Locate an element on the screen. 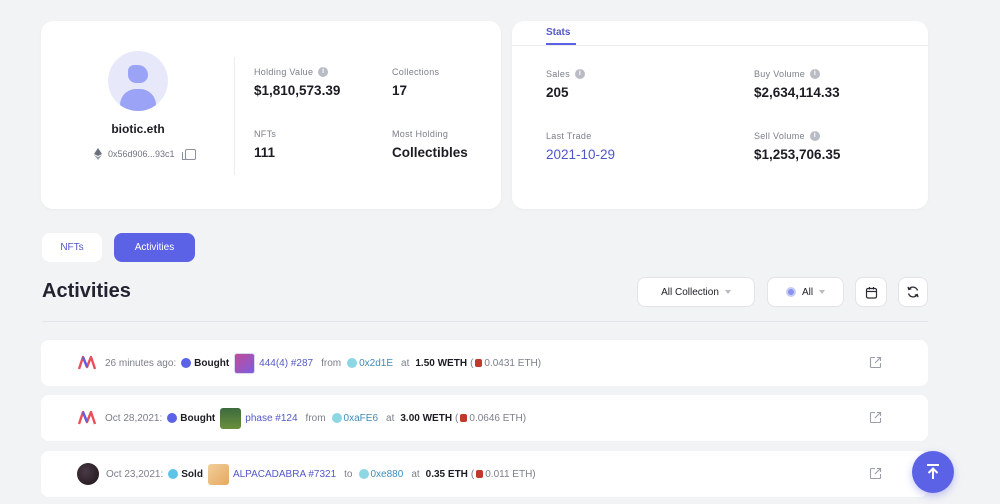 This screenshot has width=1000, height=504. ens-name: biotic.eth is located at coordinates (138, 129).